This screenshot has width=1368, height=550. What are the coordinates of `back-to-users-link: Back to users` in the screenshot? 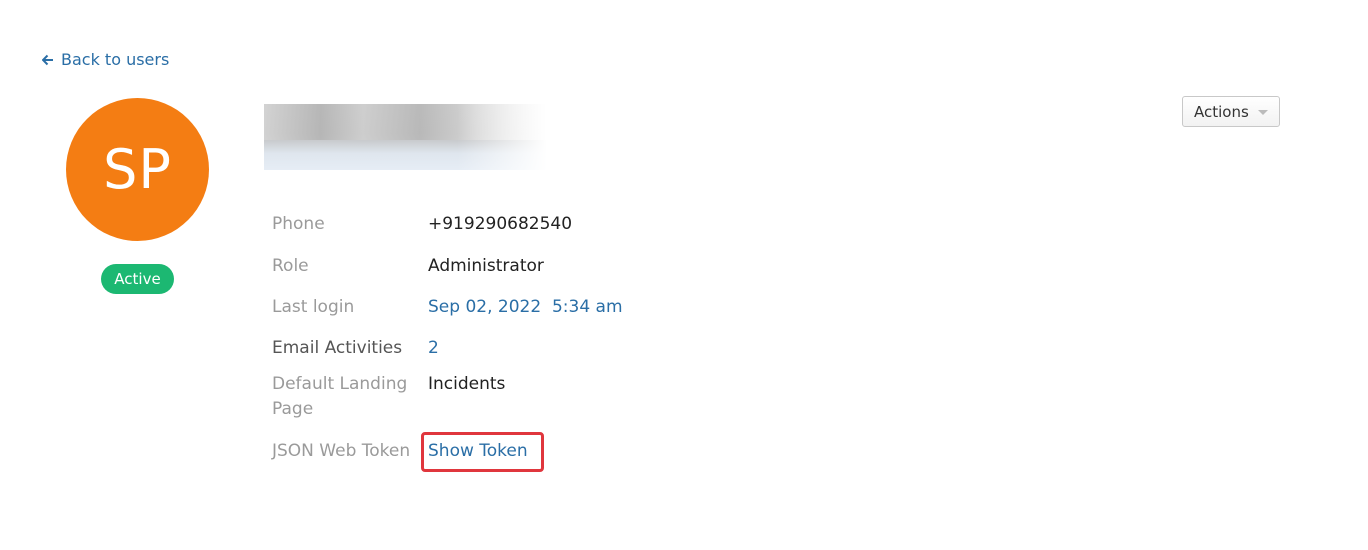 It's located at (105, 59).